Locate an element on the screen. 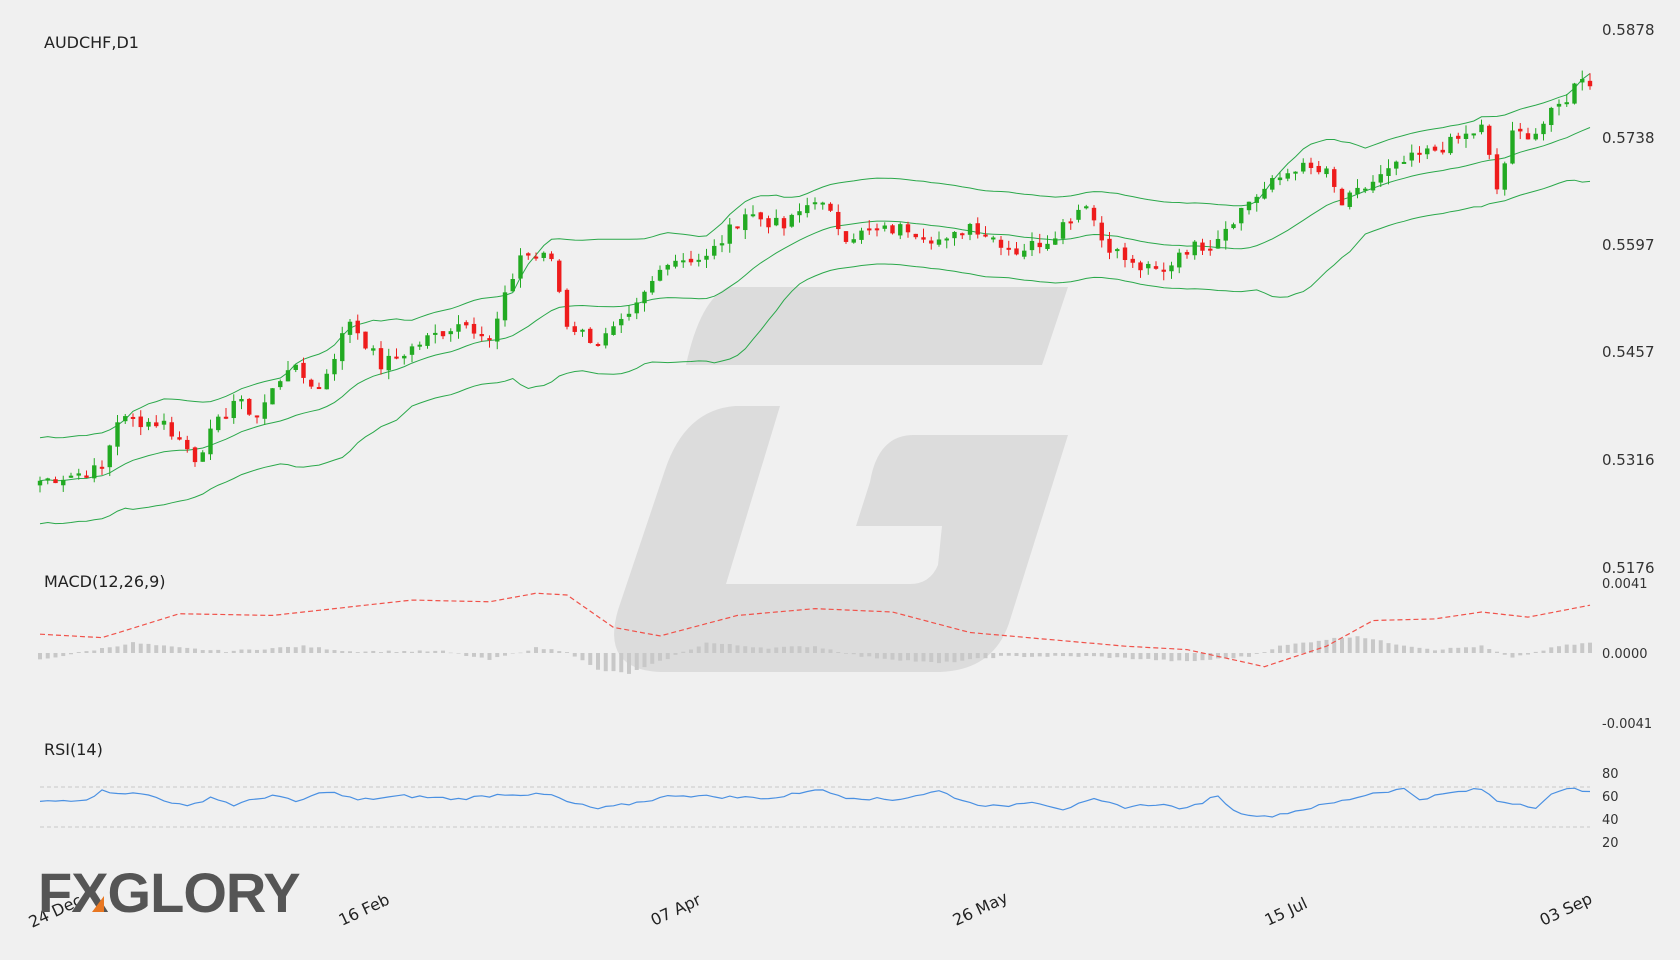  price-tick-label: 0.5316 is located at coordinates (1628, 460).